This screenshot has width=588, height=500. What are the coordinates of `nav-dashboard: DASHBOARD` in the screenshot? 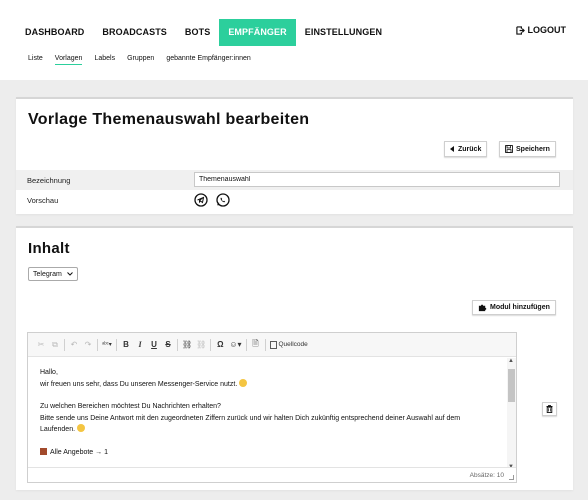 It's located at (54, 32).